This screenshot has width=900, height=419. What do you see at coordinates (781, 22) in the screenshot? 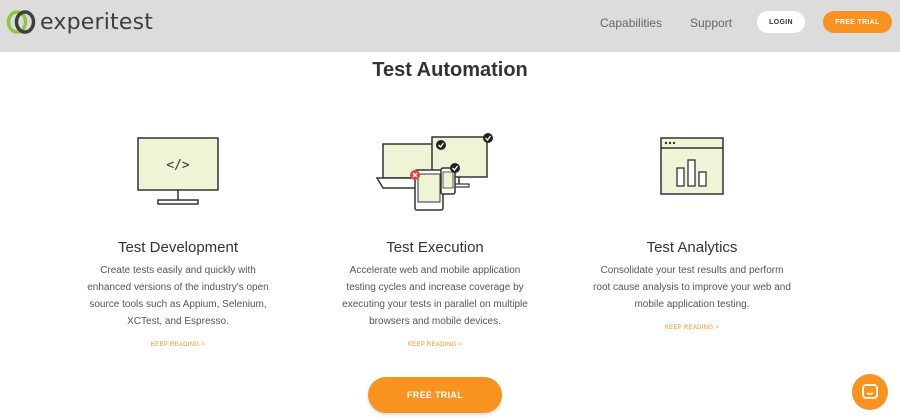
I see `login-button: LOGIN` at bounding box center [781, 22].